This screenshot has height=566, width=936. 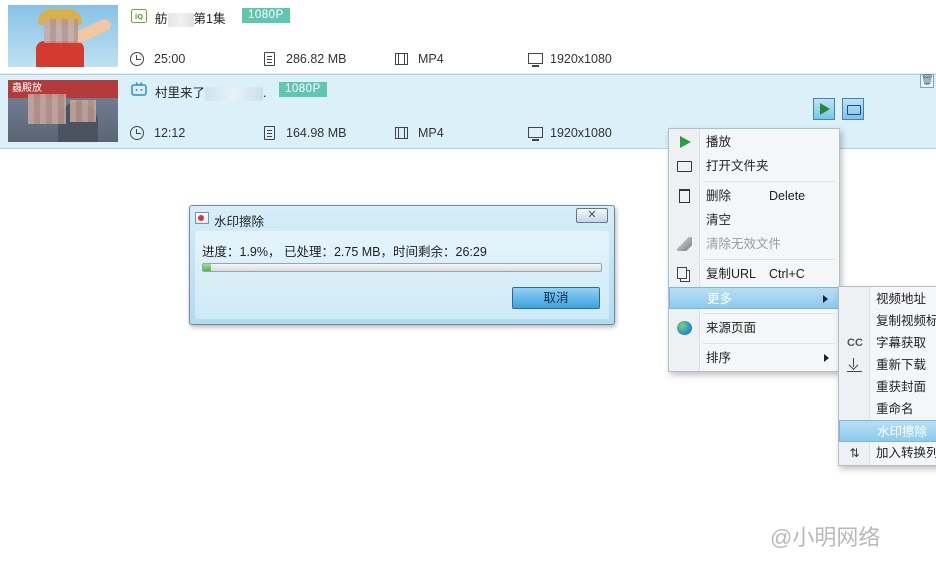 I want to click on dialog-titlebar: 水印擦除 ✕, so click(x=402, y=218).